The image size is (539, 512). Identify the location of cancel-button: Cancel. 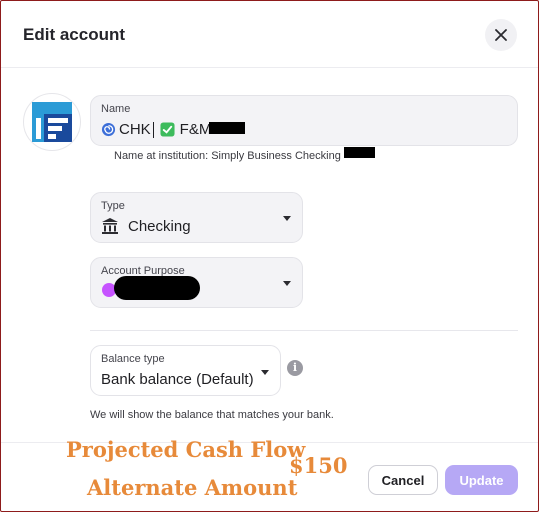
(403, 480).